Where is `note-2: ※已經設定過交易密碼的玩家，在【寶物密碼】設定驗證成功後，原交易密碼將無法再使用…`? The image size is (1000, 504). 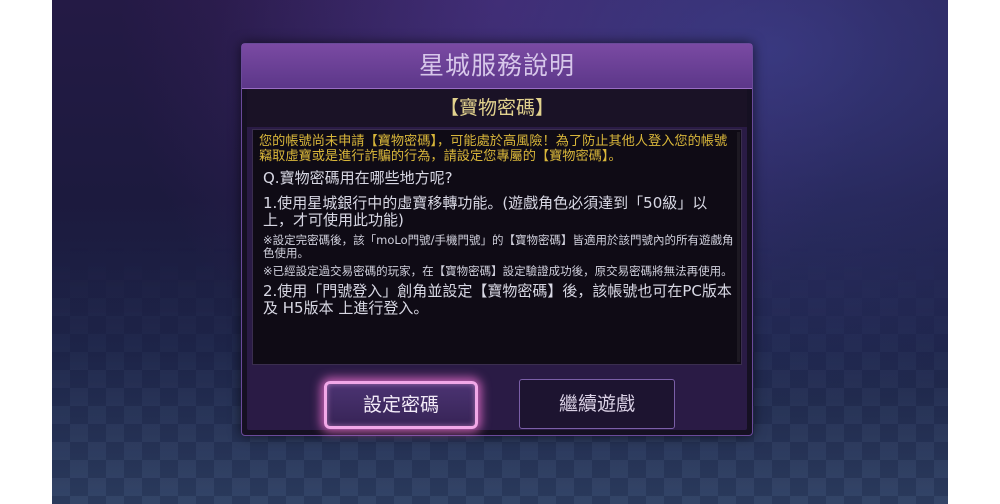 note-2: ※已經設定過交易密碼的玩家，在【寶物密碼】設定驗證成功後，原交易密碼將無法再使用… is located at coordinates (498, 271).